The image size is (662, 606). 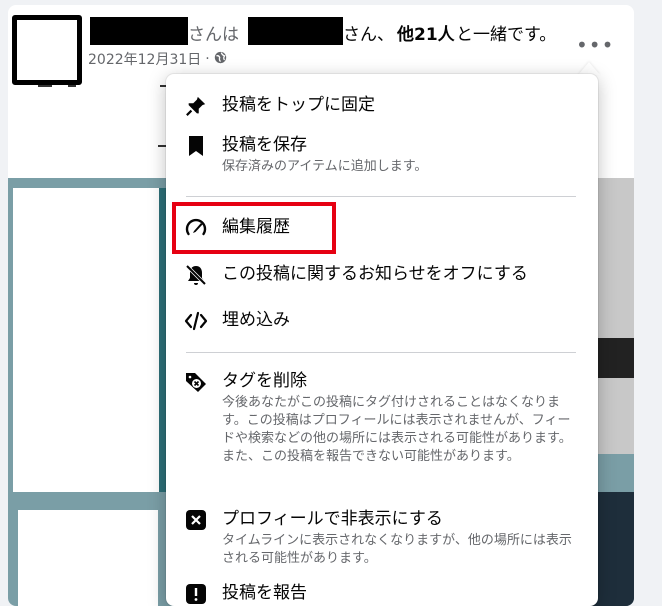 I want to click on menu-item-label: 投稿を保存, so click(x=264, y=145).